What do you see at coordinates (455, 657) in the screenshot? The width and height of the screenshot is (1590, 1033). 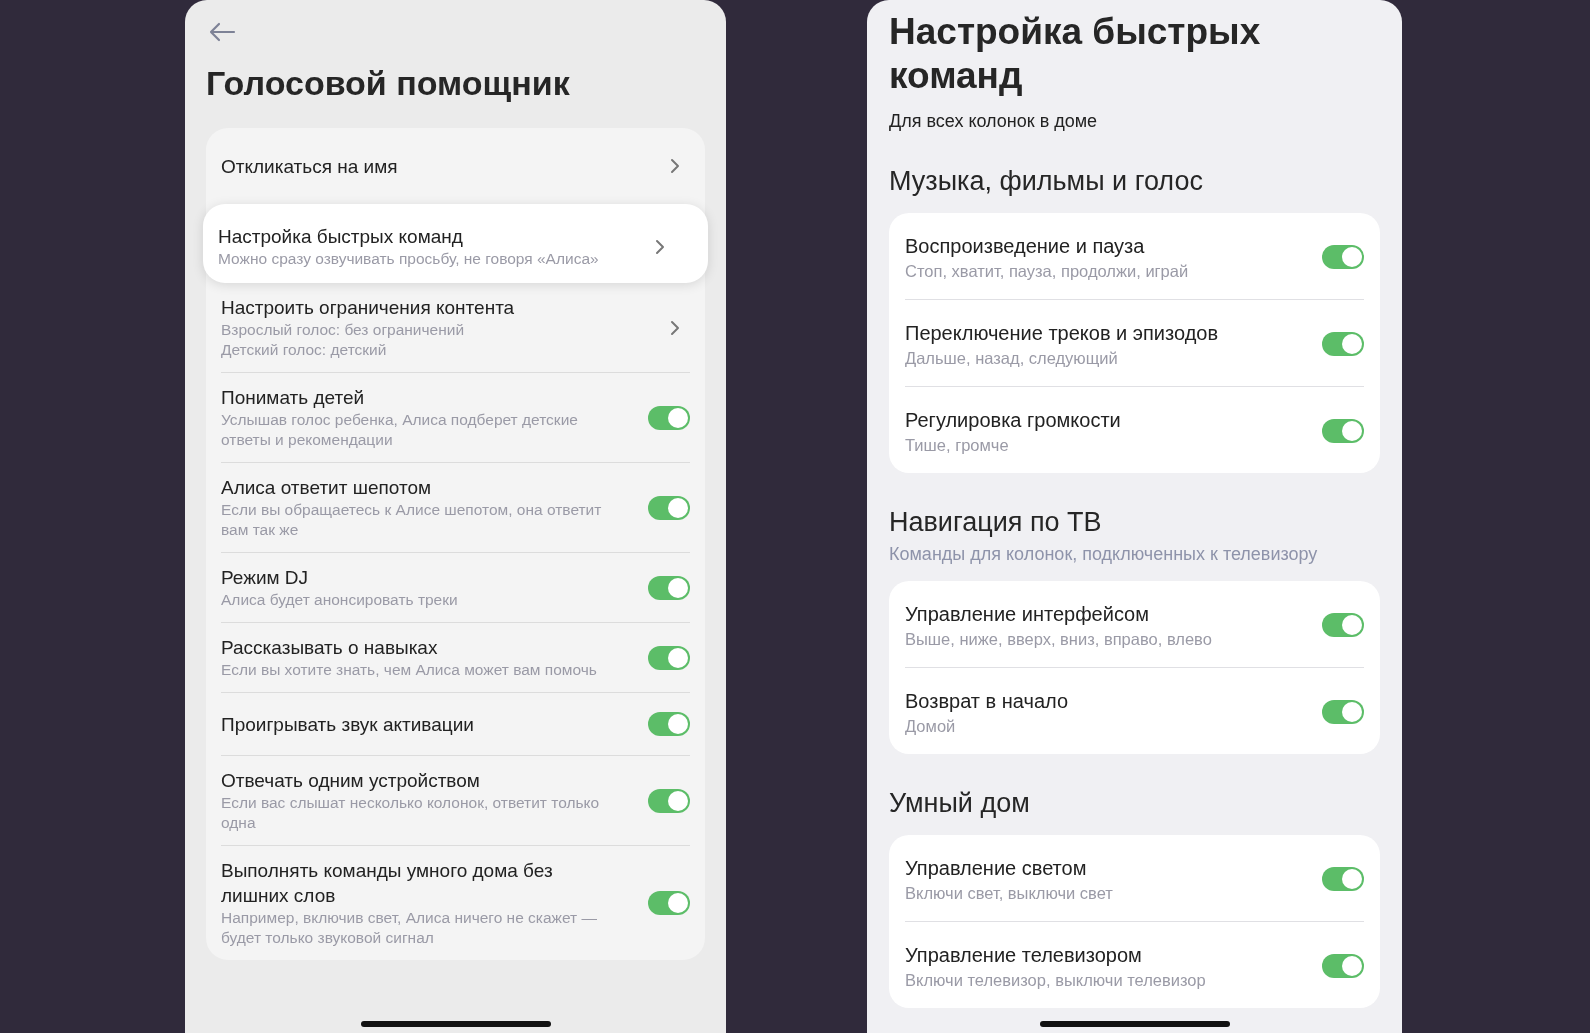 I see `settings-item: Рассказывать о навыках Если вы хотите знать, чем Алиса может вам помочь` at bounding box center [455, 657].